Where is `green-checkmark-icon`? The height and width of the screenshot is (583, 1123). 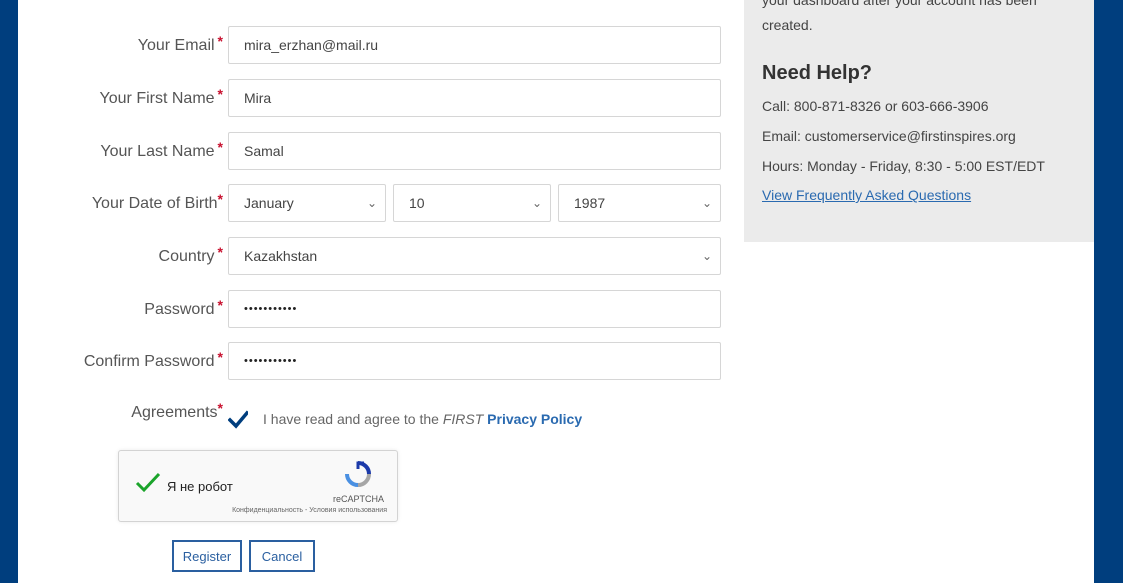
green-checkmark-icon is located at coordinates (148, 482).